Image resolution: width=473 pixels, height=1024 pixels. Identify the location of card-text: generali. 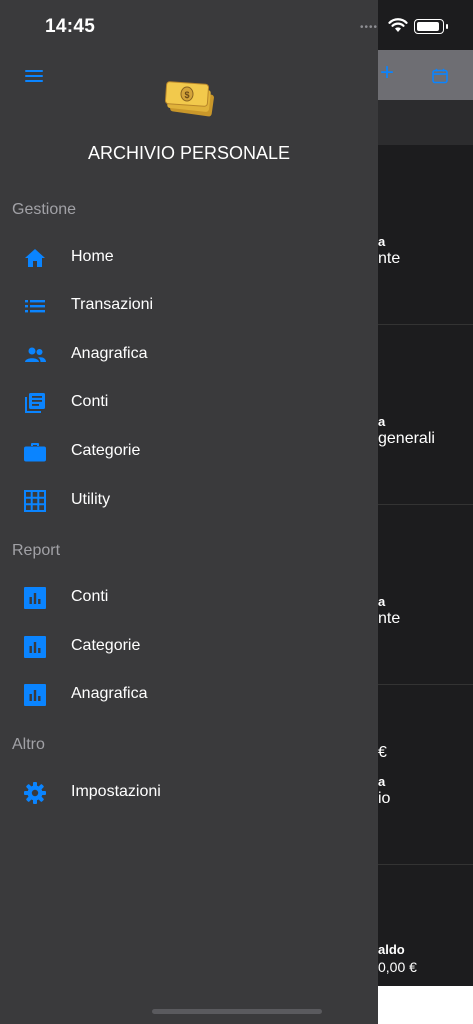
(406, 438).